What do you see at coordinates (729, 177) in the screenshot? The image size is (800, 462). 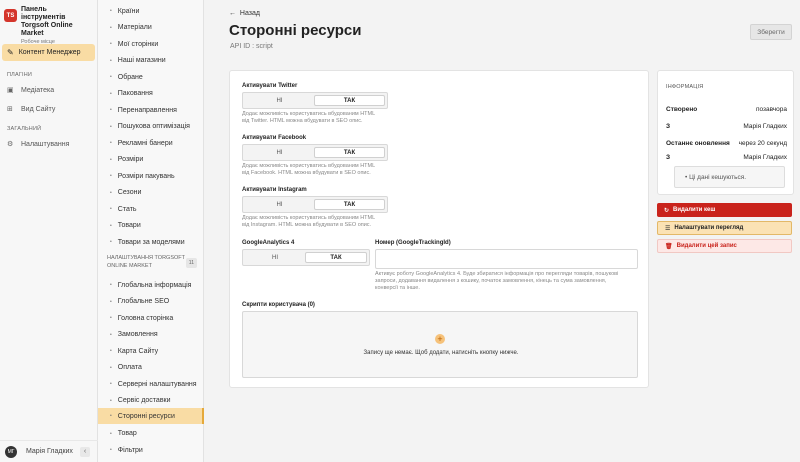 I see `cache-note: • Ці дані кешуються.` at bounding box center [729, 177].